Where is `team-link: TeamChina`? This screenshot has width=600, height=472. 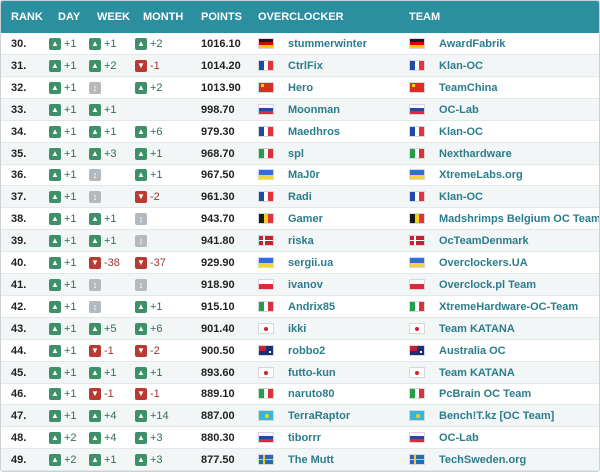 team-link: TeamChina is located at coordinates (468, 88).